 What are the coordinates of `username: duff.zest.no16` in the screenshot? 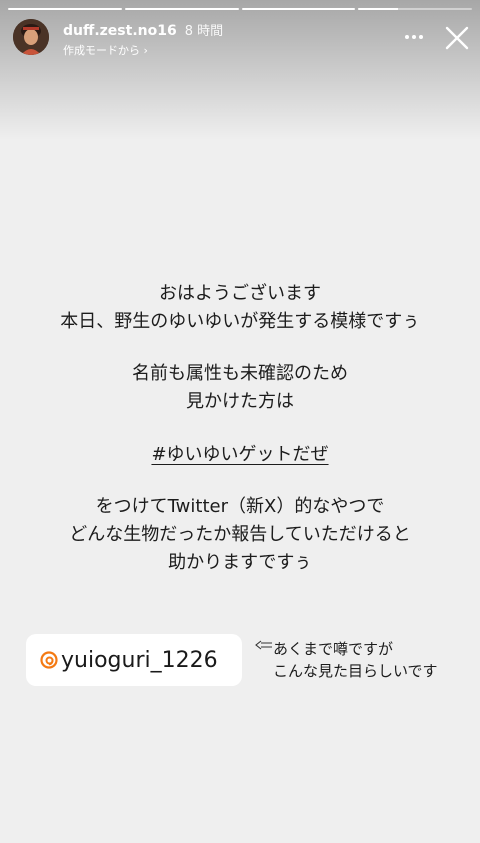 It's located at (120, 31).